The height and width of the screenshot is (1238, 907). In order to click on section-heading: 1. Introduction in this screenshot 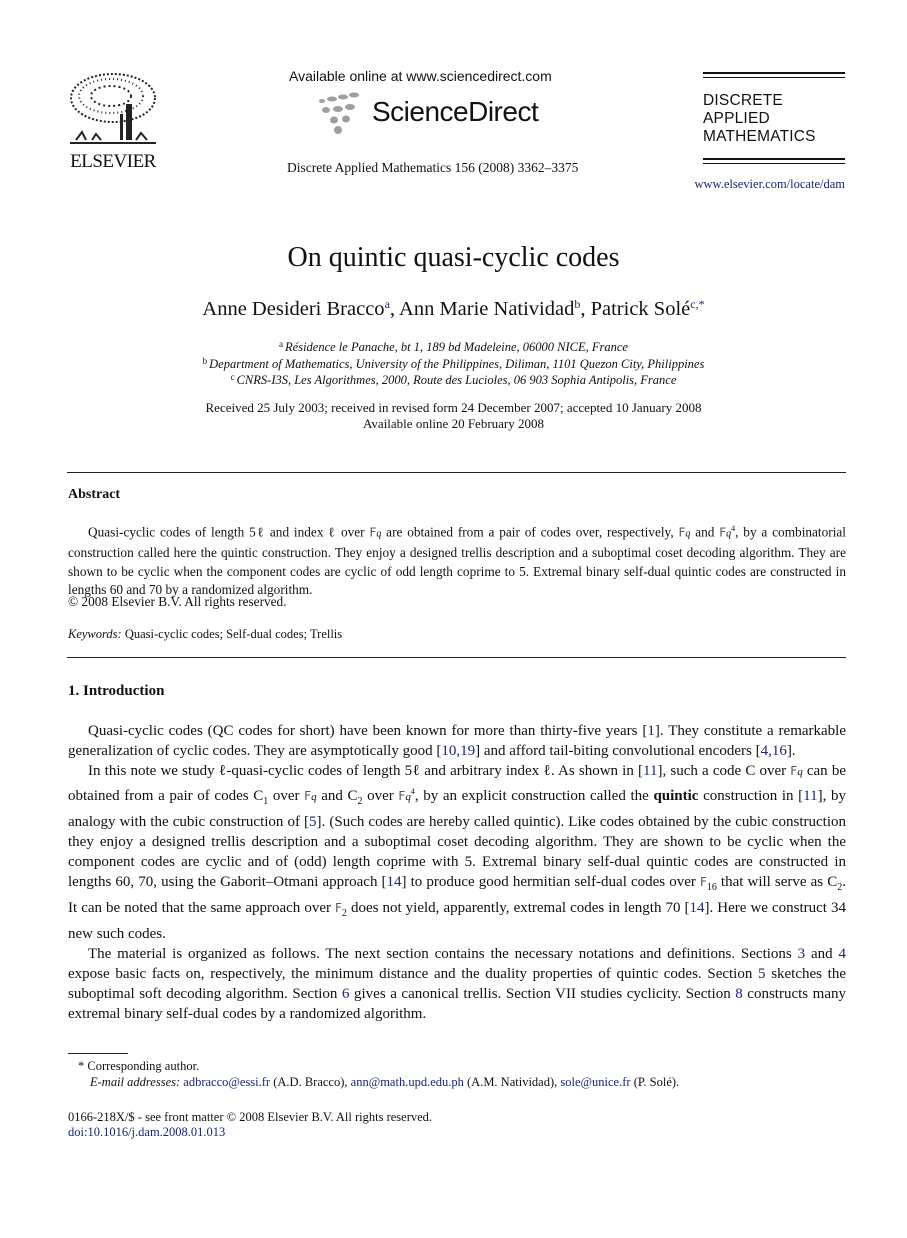, I will do `click(116, 691)`.